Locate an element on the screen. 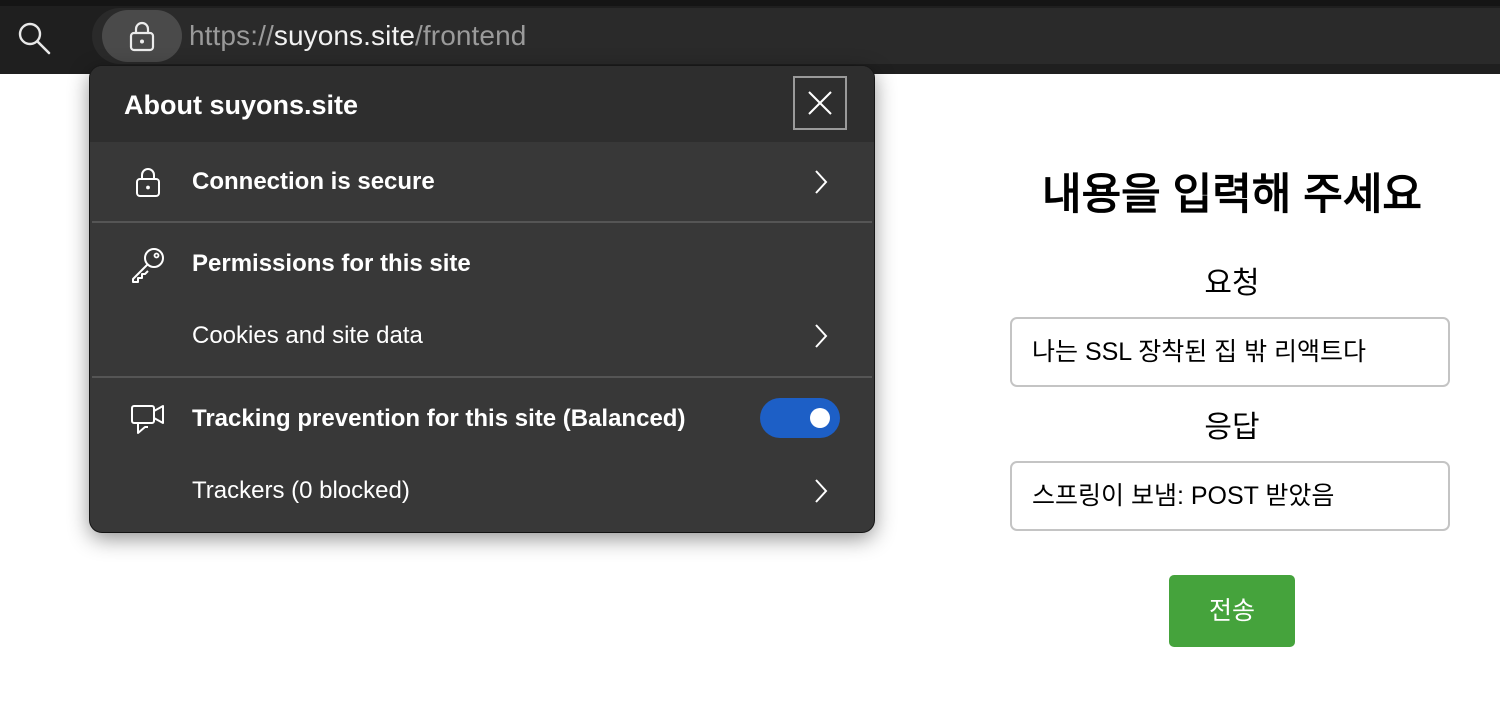 The width and height of the screenshot is (1500, 704). url-host: suyons.site is located at coordinates (344, 35).